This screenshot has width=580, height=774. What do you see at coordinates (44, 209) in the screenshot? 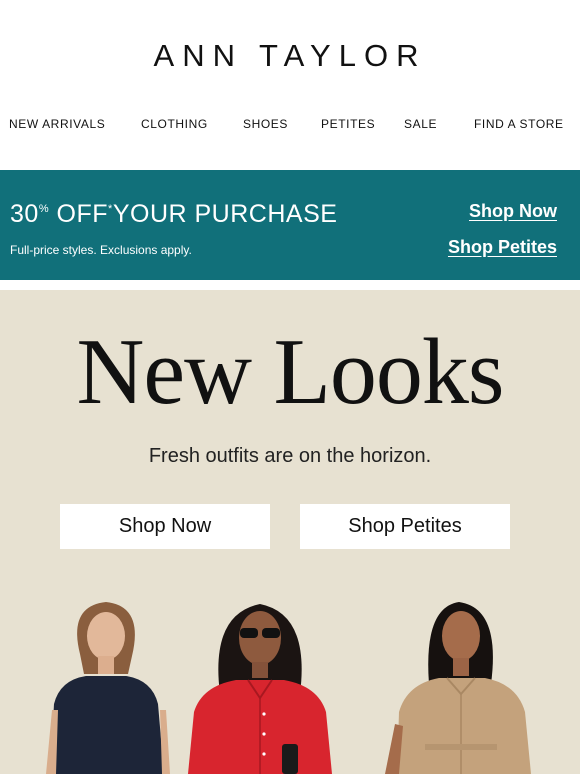
I see `promo-percent-sign: %` at bounding box center [44, 209].